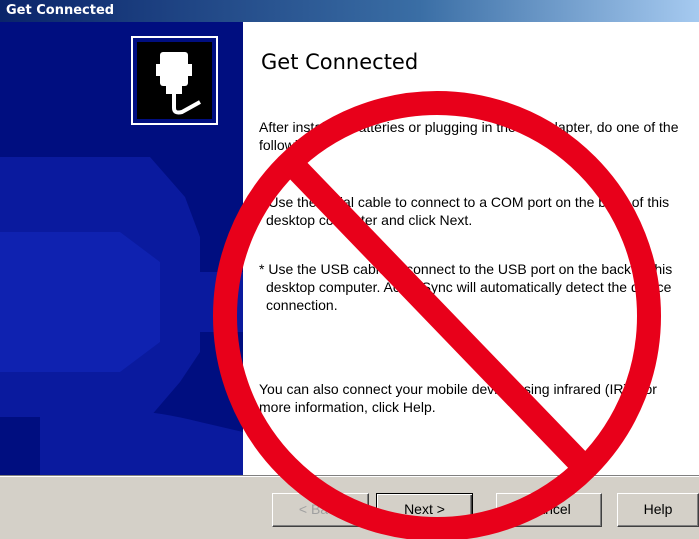 Image resolution: width=699 pixels, height=539 pixels. I want to click on next-button: Next >, so click(424, 510).